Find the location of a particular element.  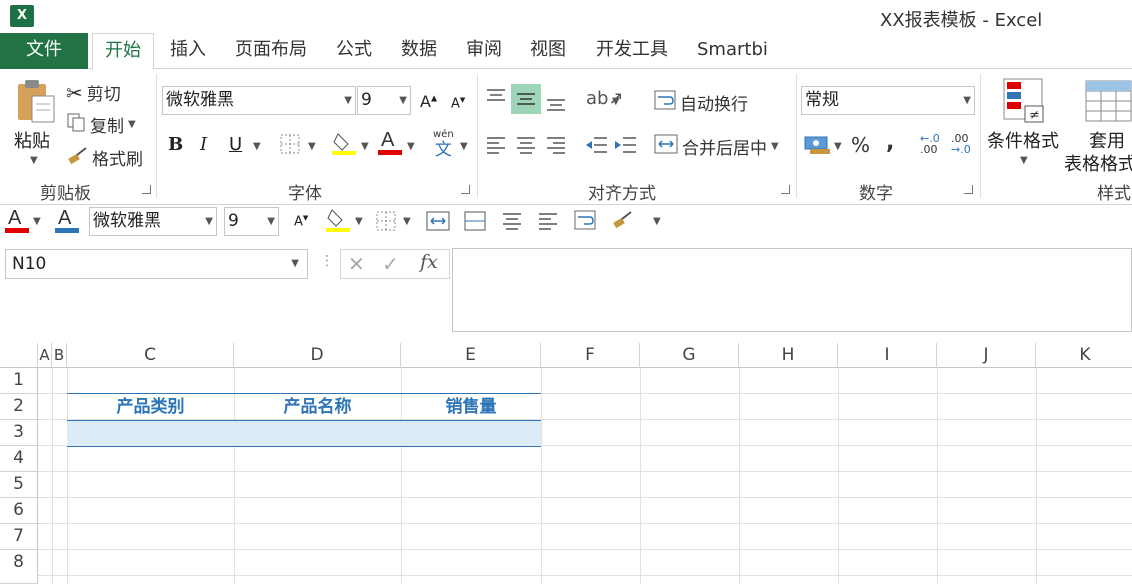

accounting-format-icon is located at coordinates (819, 146).